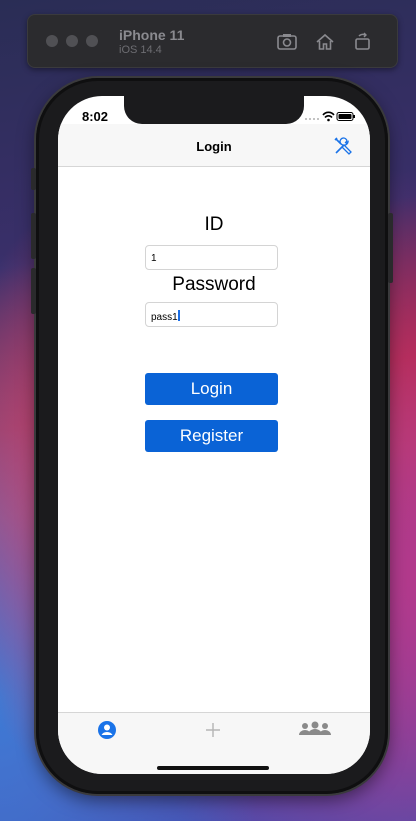  I want to click on plus-icon, so click(213, 730).